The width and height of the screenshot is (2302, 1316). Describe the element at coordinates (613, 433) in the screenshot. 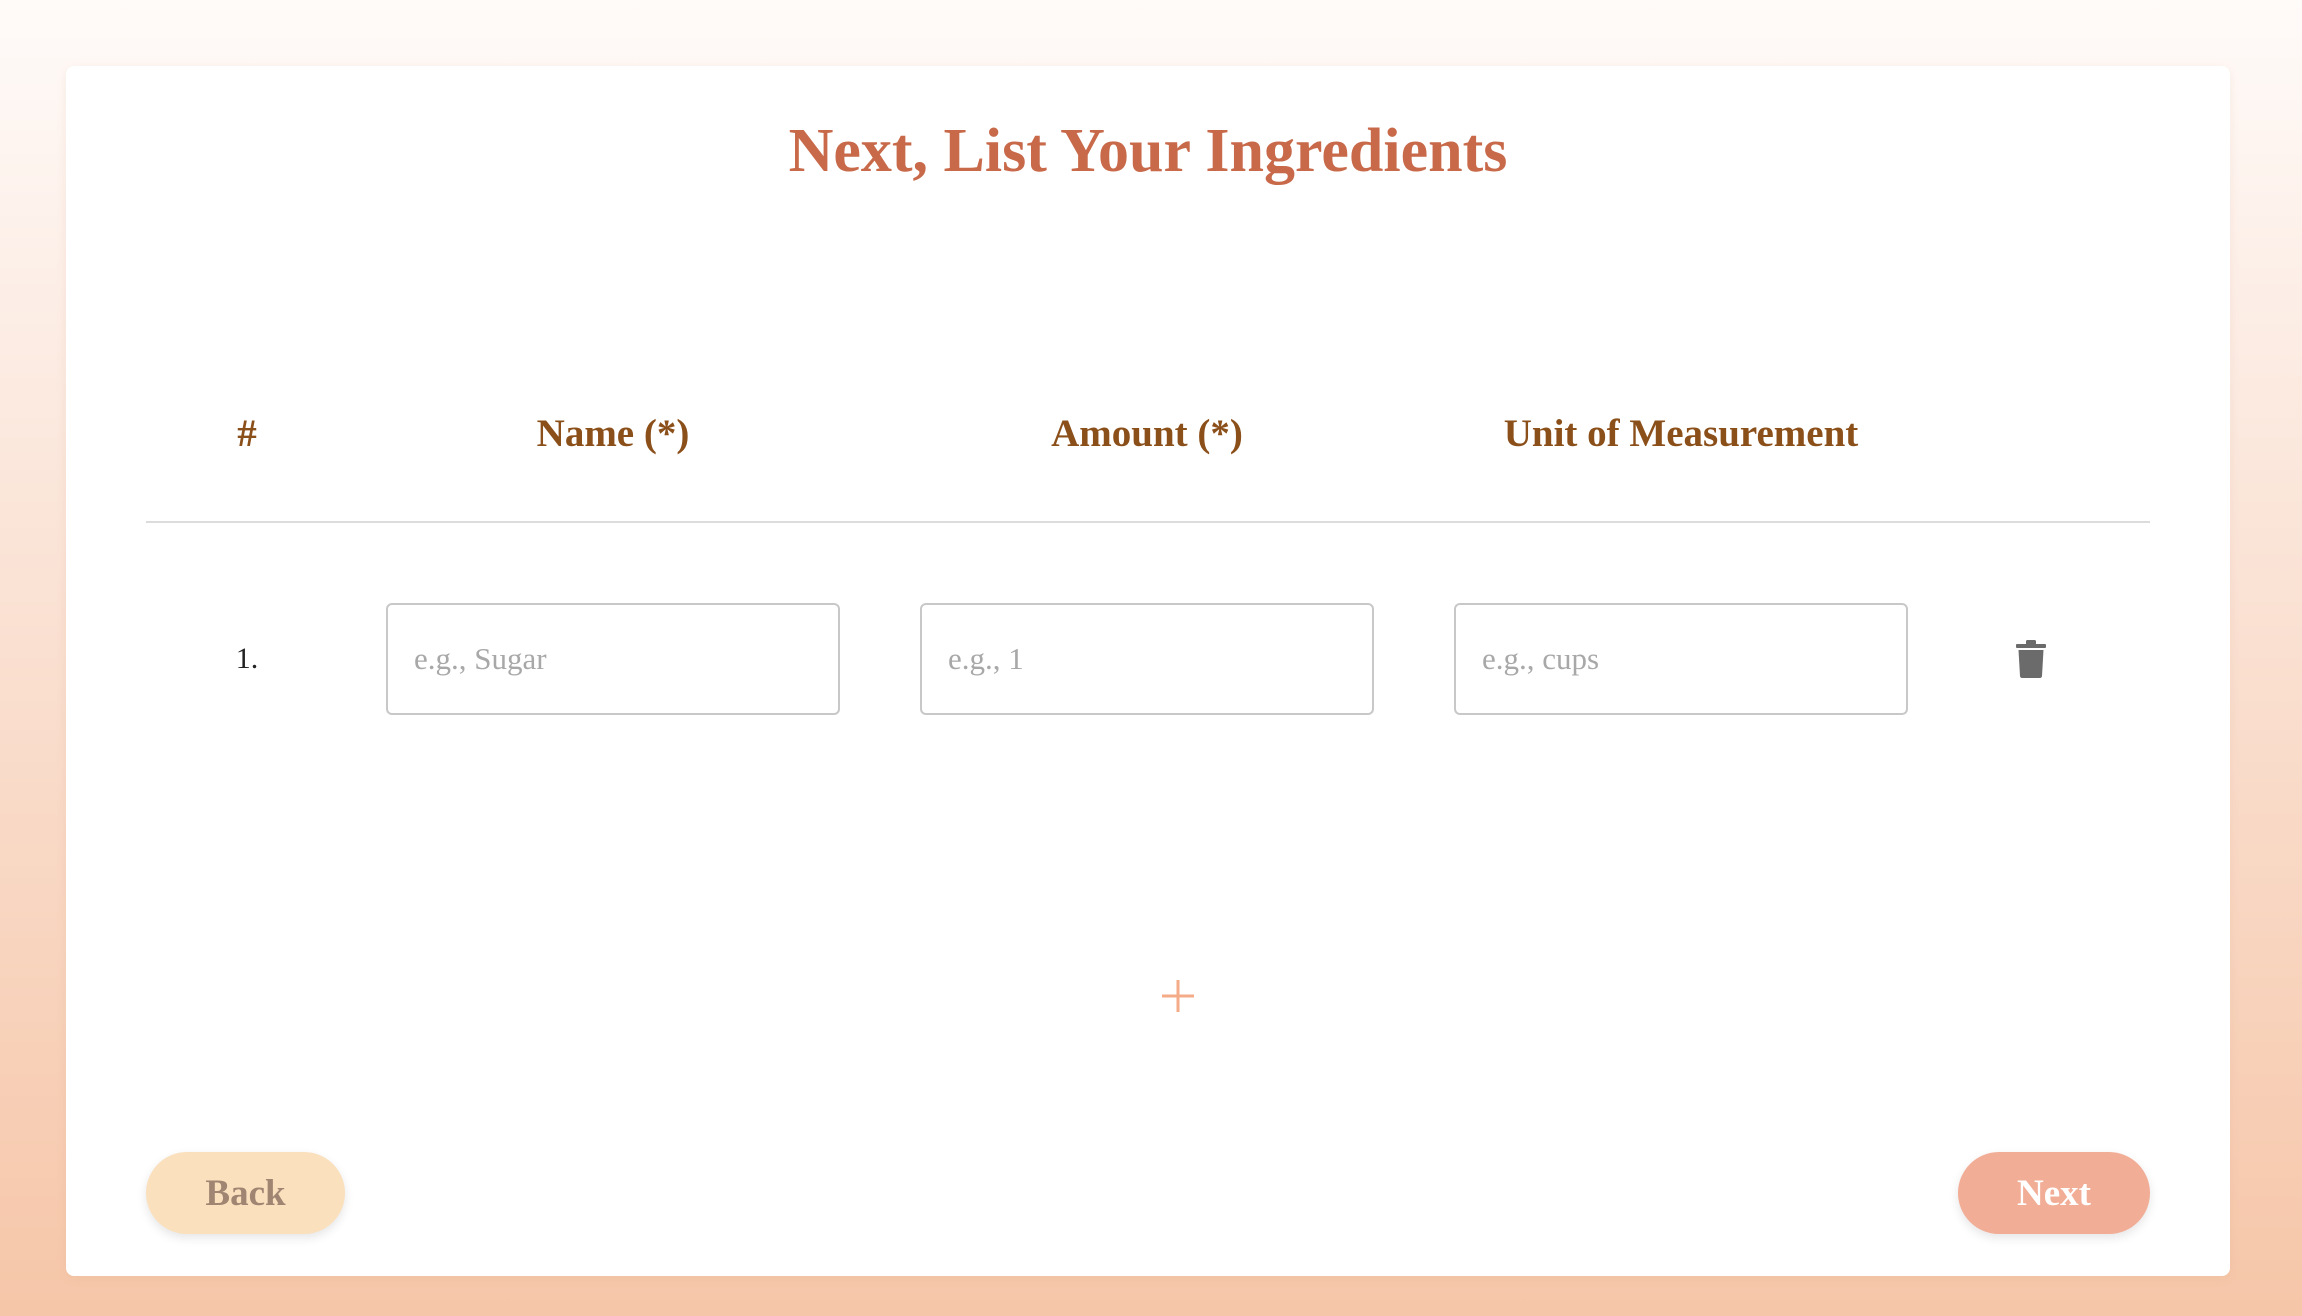

I see `column-header-name: Name (*)` at that location.